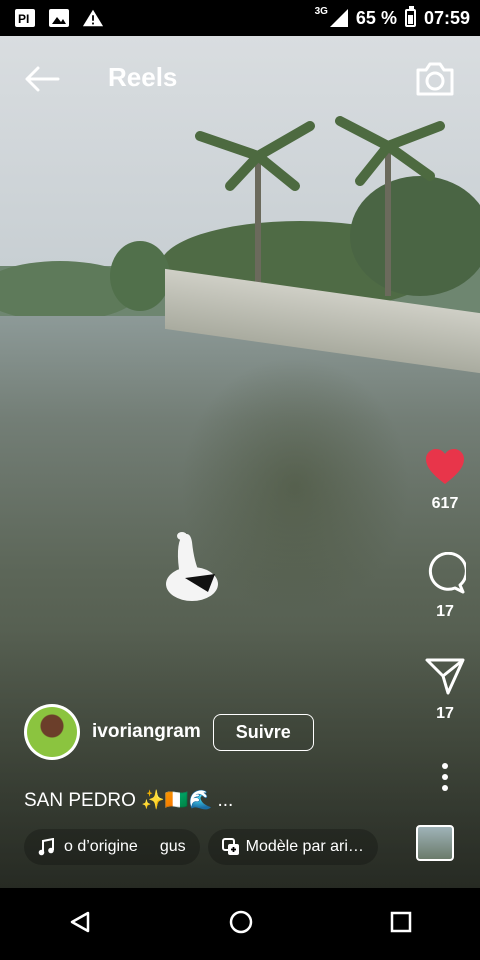  Describe the element at coordinates (445, 779) in the screenshot. I see `more-options-icon` at that location.